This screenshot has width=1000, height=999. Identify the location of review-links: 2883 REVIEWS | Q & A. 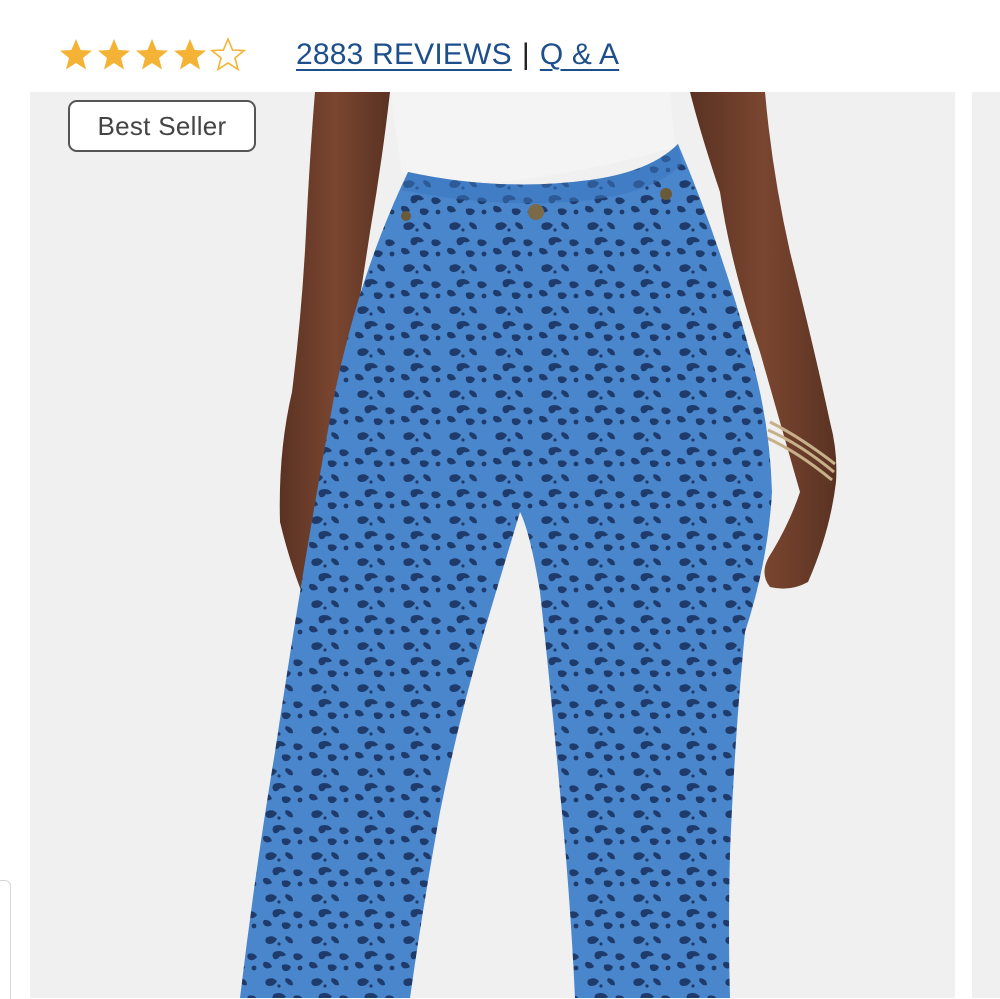
(457, 55).